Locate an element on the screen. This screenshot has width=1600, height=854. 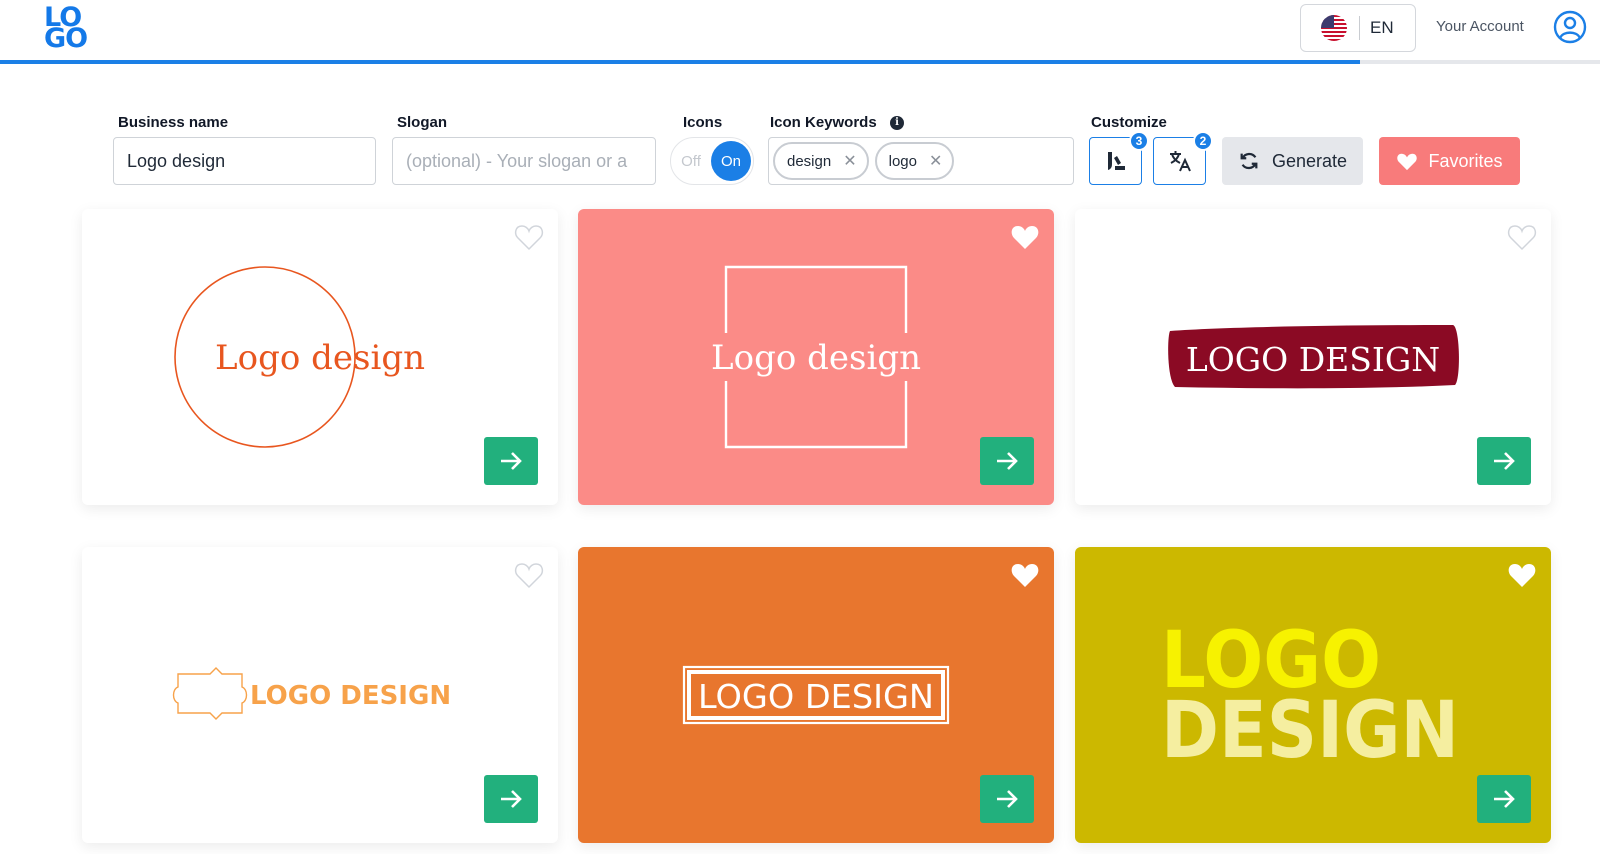
customize-language-button: 2 is located at coordinates (1183, 158).